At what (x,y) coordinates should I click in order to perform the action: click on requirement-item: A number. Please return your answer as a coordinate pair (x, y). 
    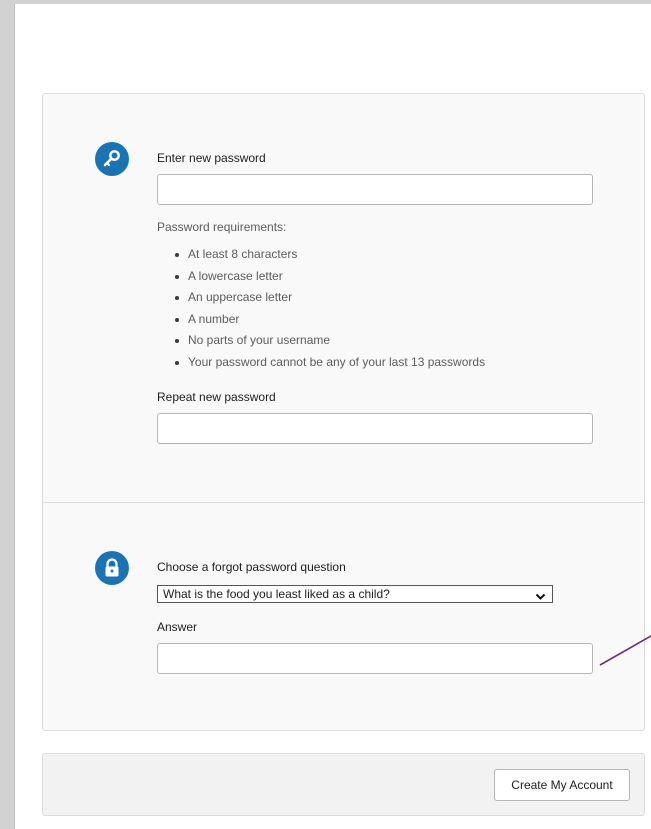
    Looking at the image, I should click on (321, 322).